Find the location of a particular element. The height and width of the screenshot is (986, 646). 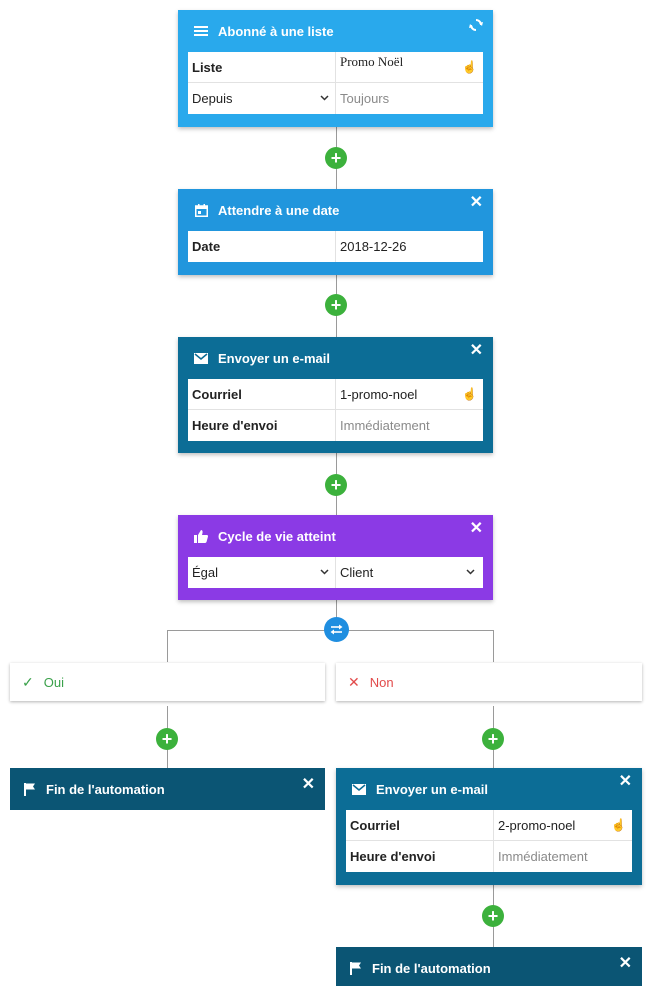

table-row: Depuis Toujours is located at coordinates (335, 98).